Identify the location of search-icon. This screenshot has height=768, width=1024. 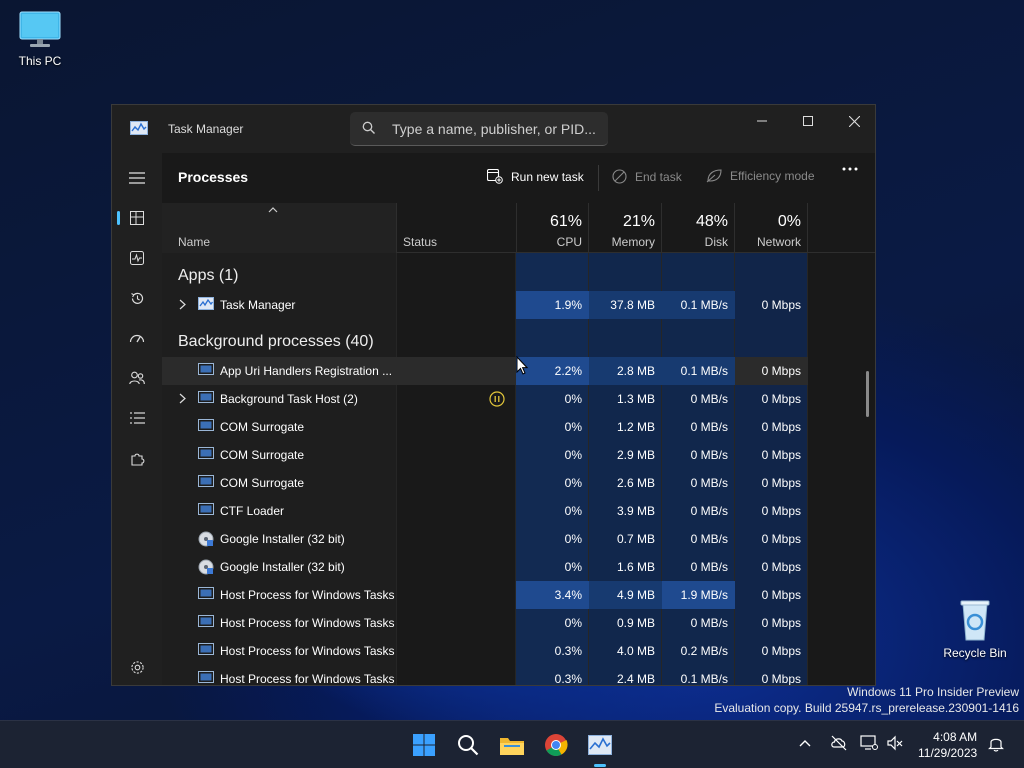
(468, 745).